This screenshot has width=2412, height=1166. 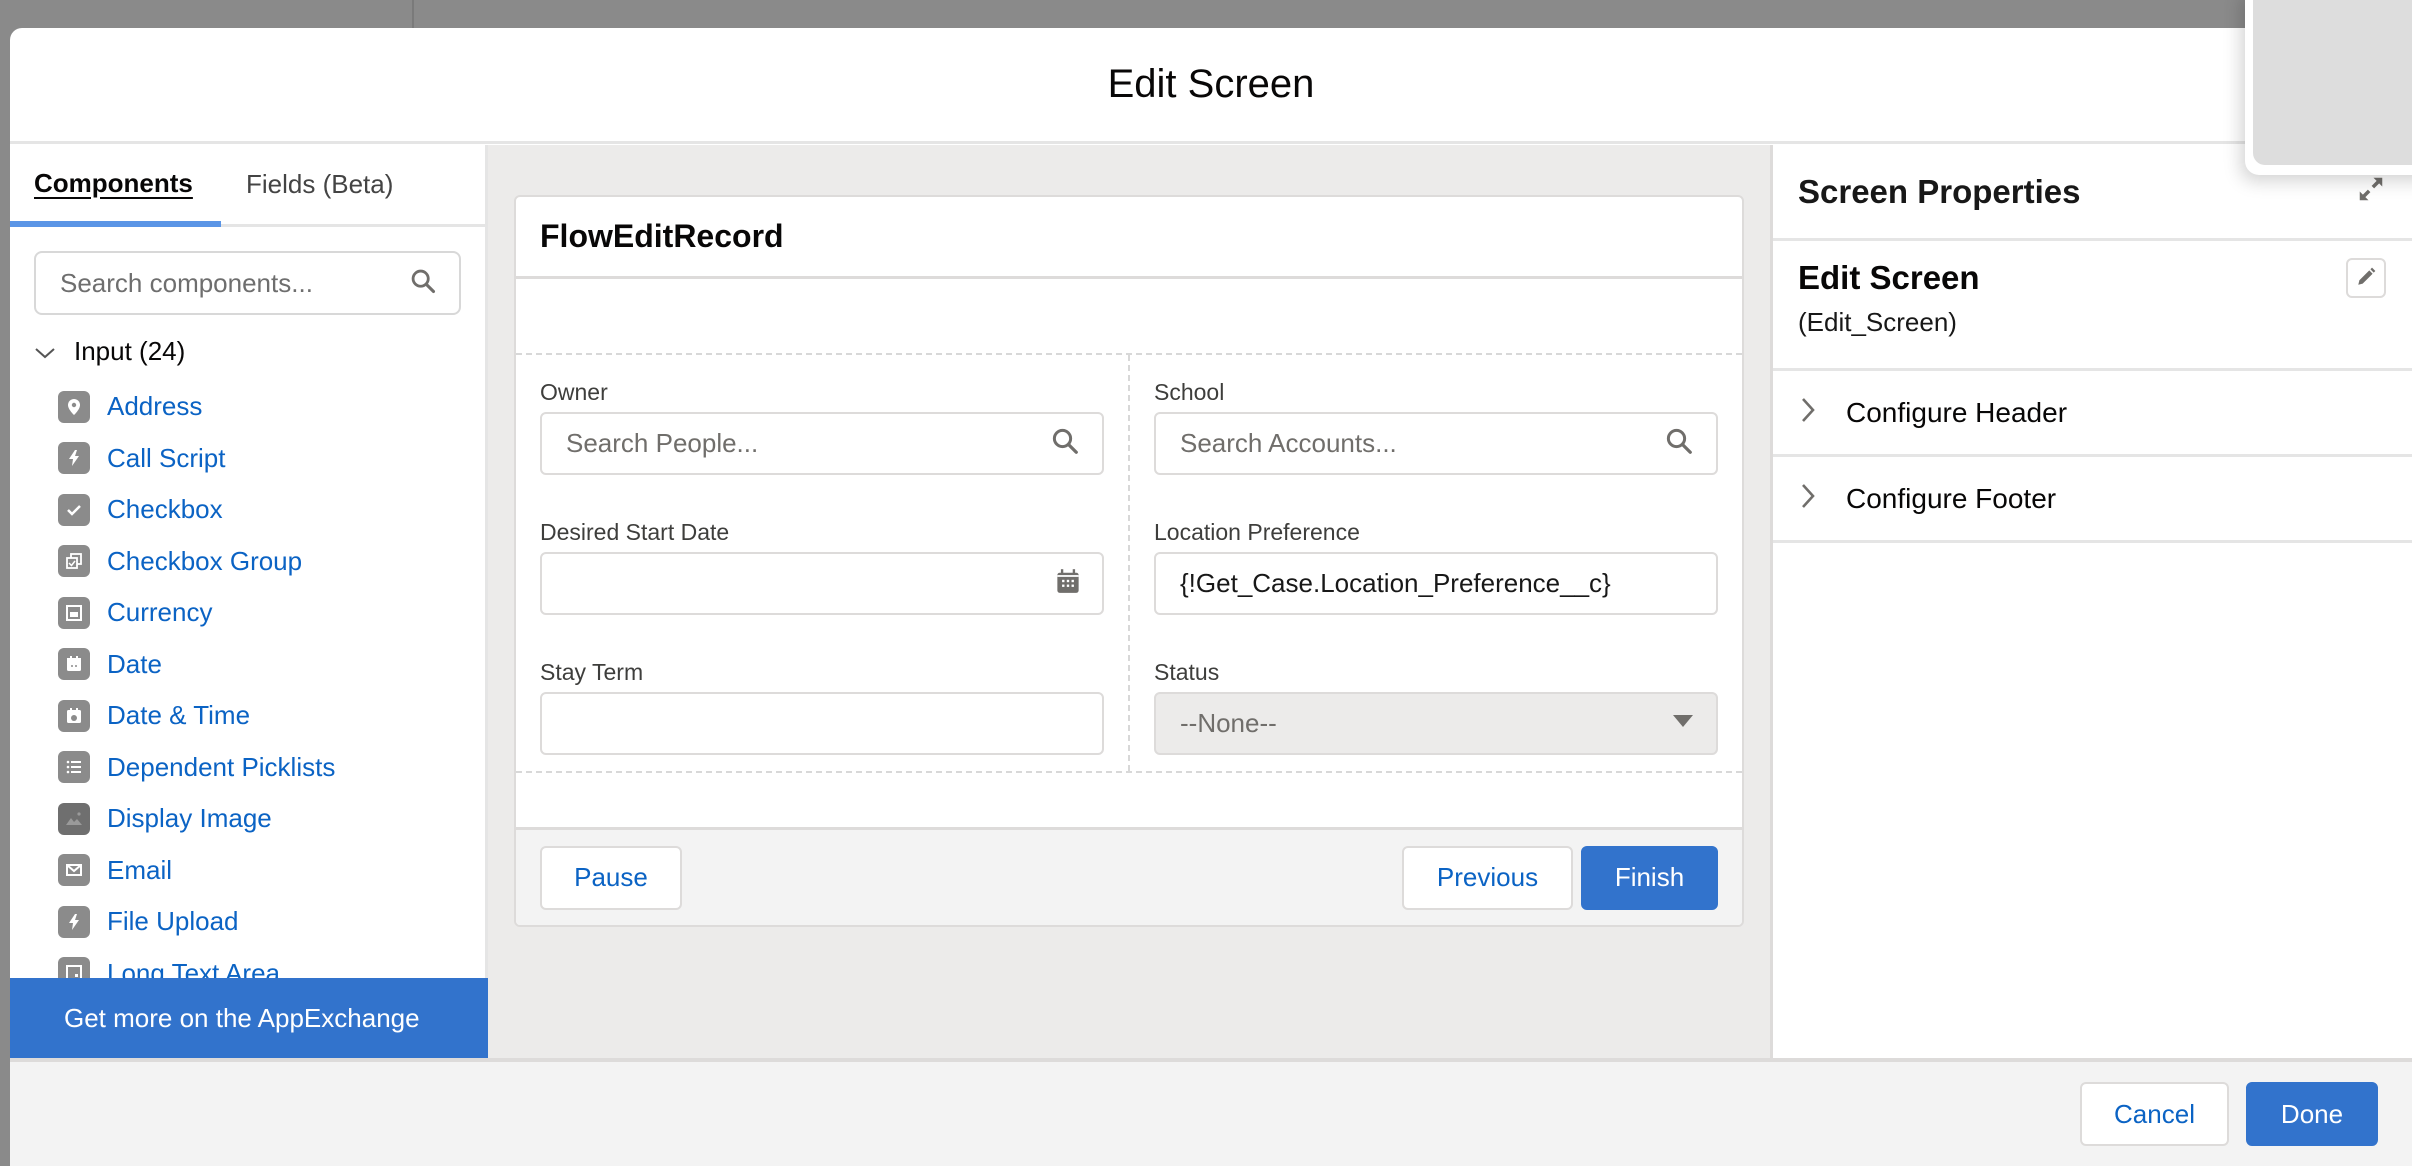 What do you see at coordinates (74, 870) in the screenshot?
I see `email-icon` at bounding box center [74, 870].